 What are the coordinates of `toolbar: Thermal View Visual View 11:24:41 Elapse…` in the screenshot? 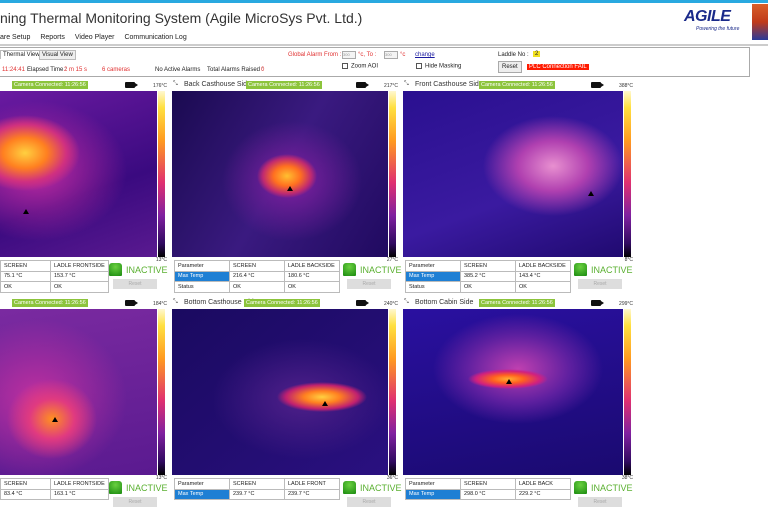 It's located at (375, 62).